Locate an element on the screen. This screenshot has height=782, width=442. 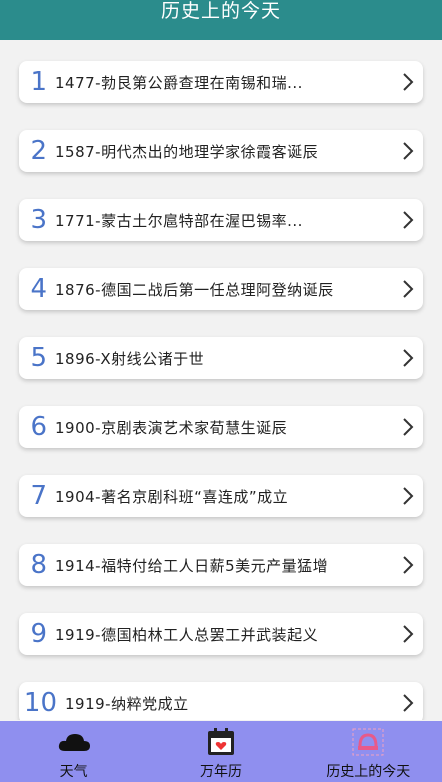
event-card-8: 8 1914-福特付给工人日薪5美元产量猛增 is located at coordinates (221, 565).